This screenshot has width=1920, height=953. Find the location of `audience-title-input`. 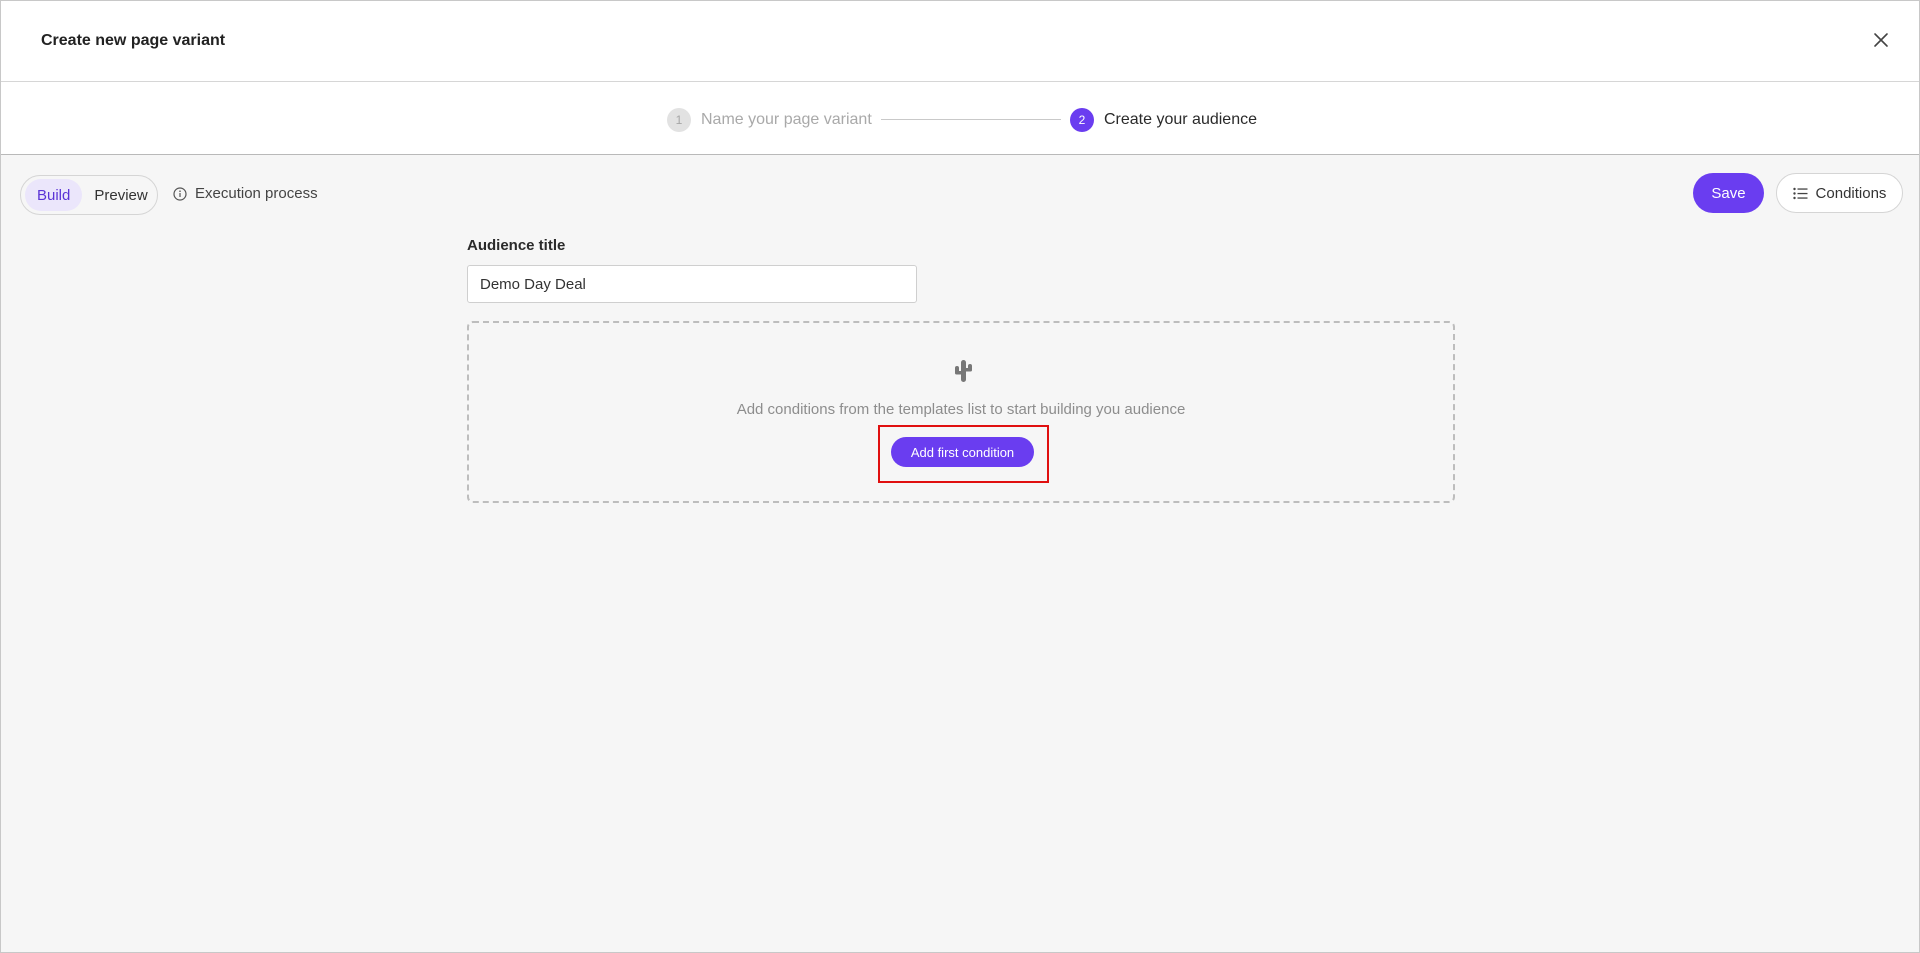

audience-title-input is located at coordinates (692, 284).